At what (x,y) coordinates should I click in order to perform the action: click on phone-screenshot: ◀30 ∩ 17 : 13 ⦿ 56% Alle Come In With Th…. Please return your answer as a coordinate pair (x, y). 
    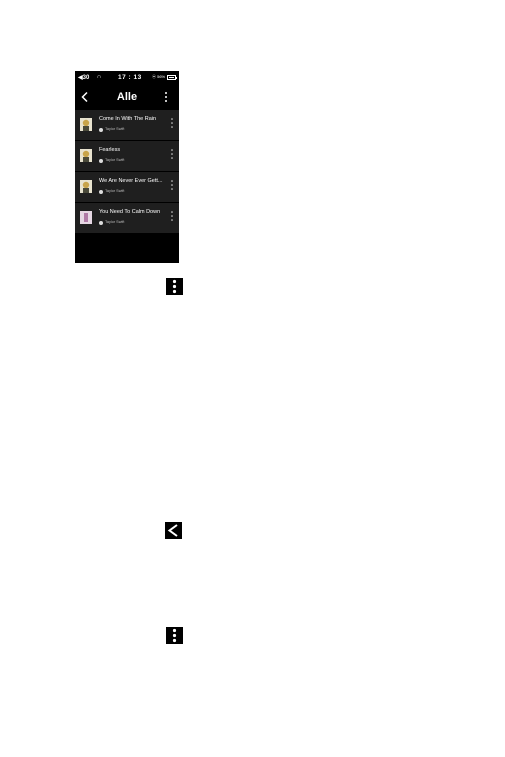
    Looking at the image, I should click on (127, 167).